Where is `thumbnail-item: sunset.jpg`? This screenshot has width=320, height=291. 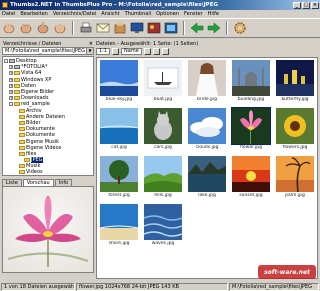
thumbnail-item: sunset.jpg is located at coordinates (251, 178).